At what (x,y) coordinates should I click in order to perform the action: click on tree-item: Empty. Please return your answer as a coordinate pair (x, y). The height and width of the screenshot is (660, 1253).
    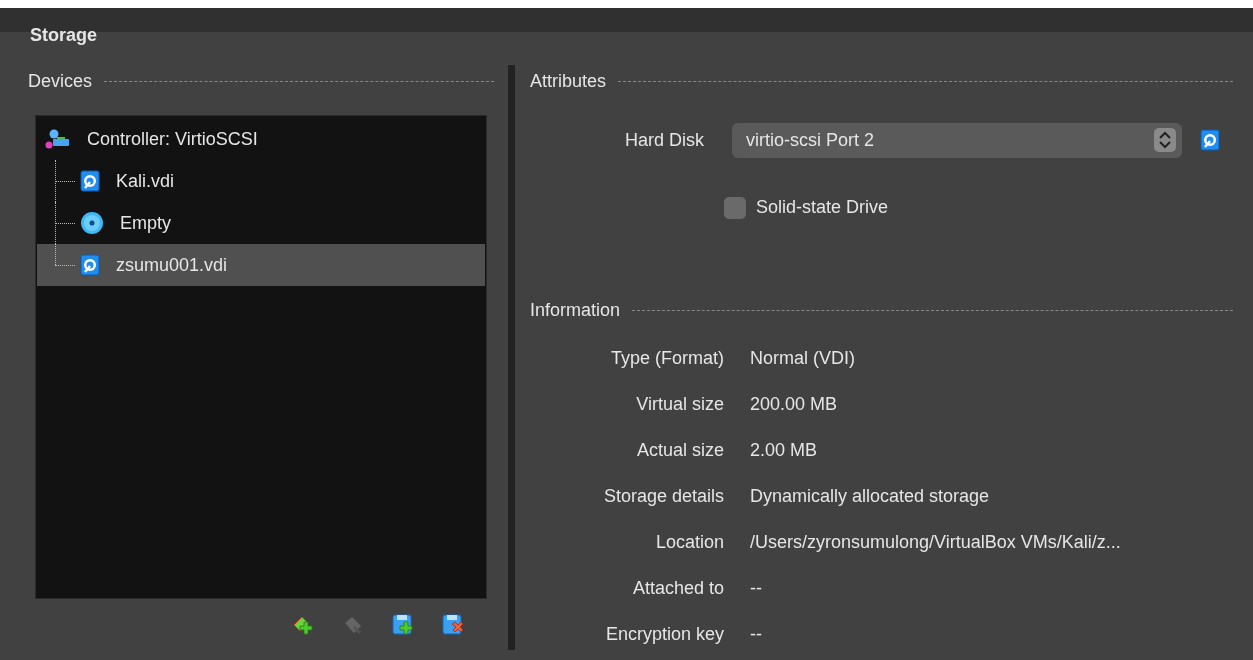
    Looking at the image, I should click on (261, 223).